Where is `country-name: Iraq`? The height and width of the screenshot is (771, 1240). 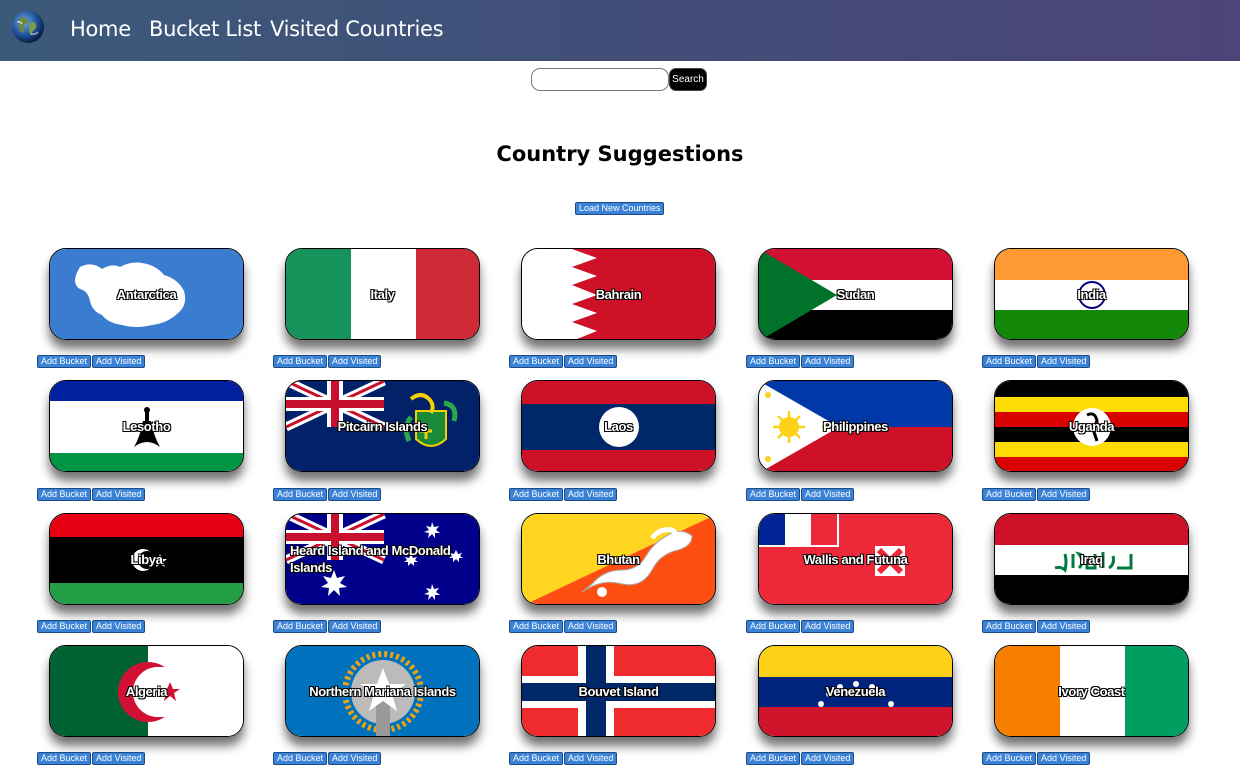
country-name: Iraq is located at coordinates (1091, 559).